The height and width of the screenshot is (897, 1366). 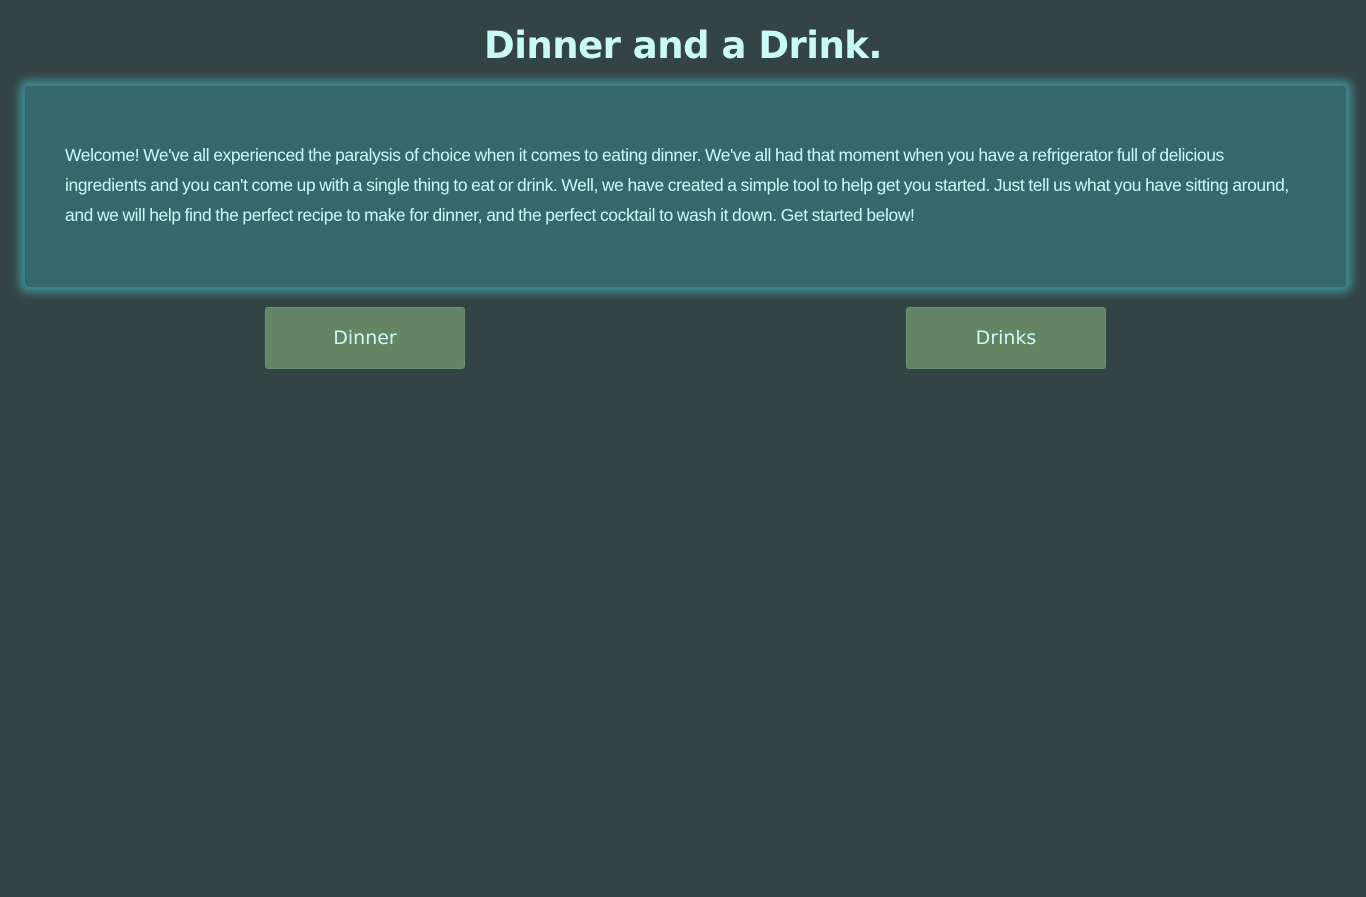 What do you see at coordinates (365, 338) in the screenshot?
I see `dinner-button: Dinner` at bounding box center [365, 338].